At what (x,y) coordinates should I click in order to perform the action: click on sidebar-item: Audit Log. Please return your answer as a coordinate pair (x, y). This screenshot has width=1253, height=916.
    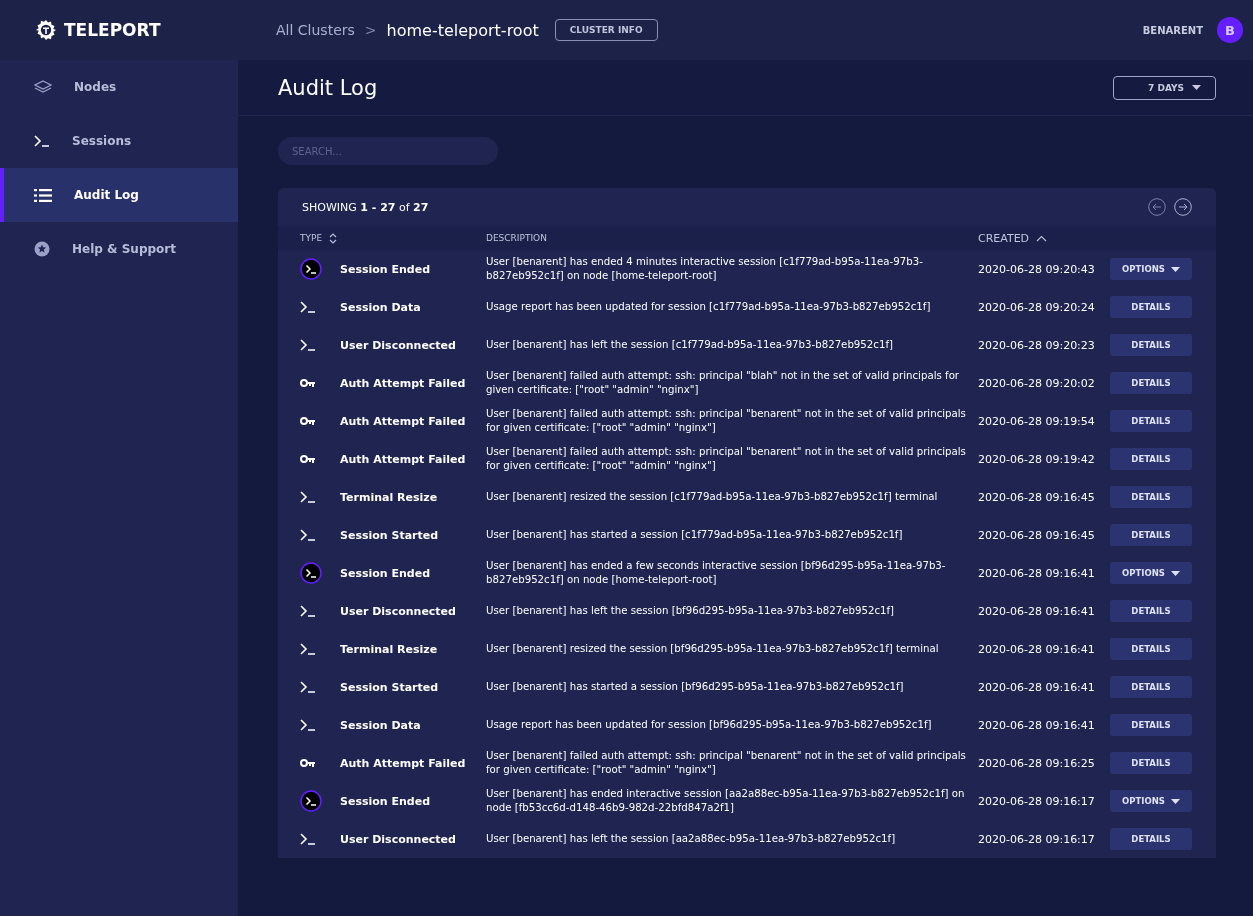
    Looking at the image, I should click on (119, 195).